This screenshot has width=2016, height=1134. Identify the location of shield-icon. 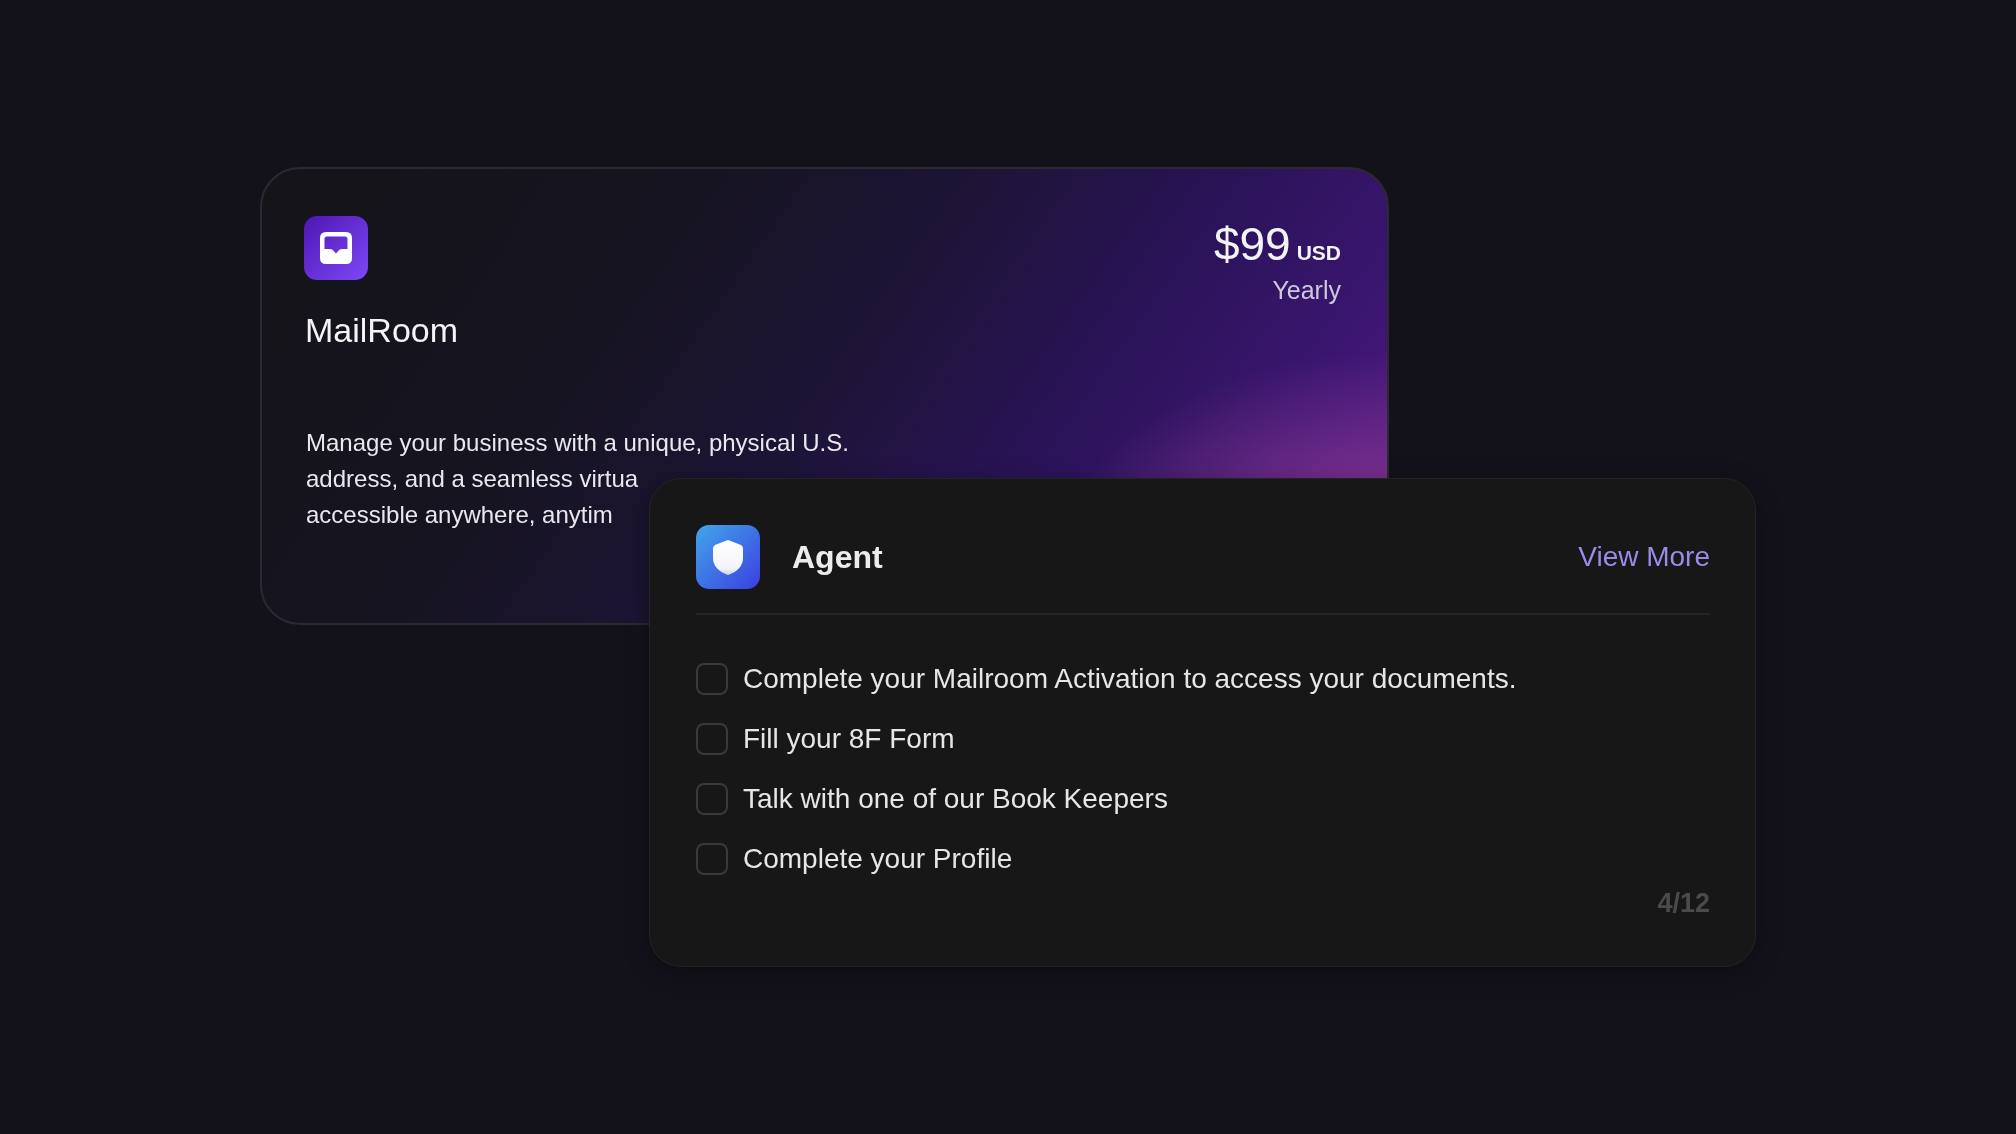
(728, 557).